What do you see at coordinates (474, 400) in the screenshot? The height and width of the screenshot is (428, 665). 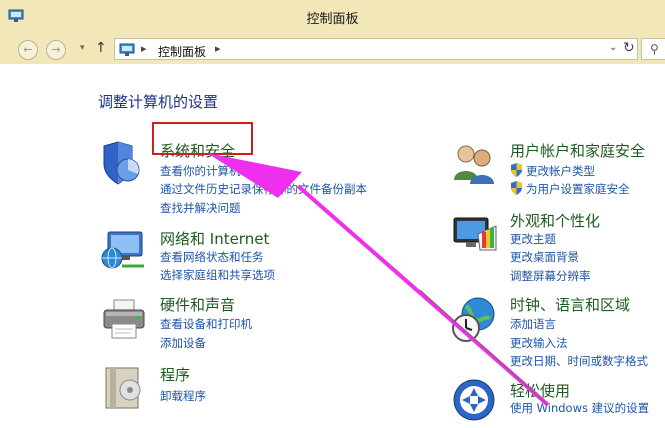 I see `ease-of-access-icon` at bounding box center [474, 400].